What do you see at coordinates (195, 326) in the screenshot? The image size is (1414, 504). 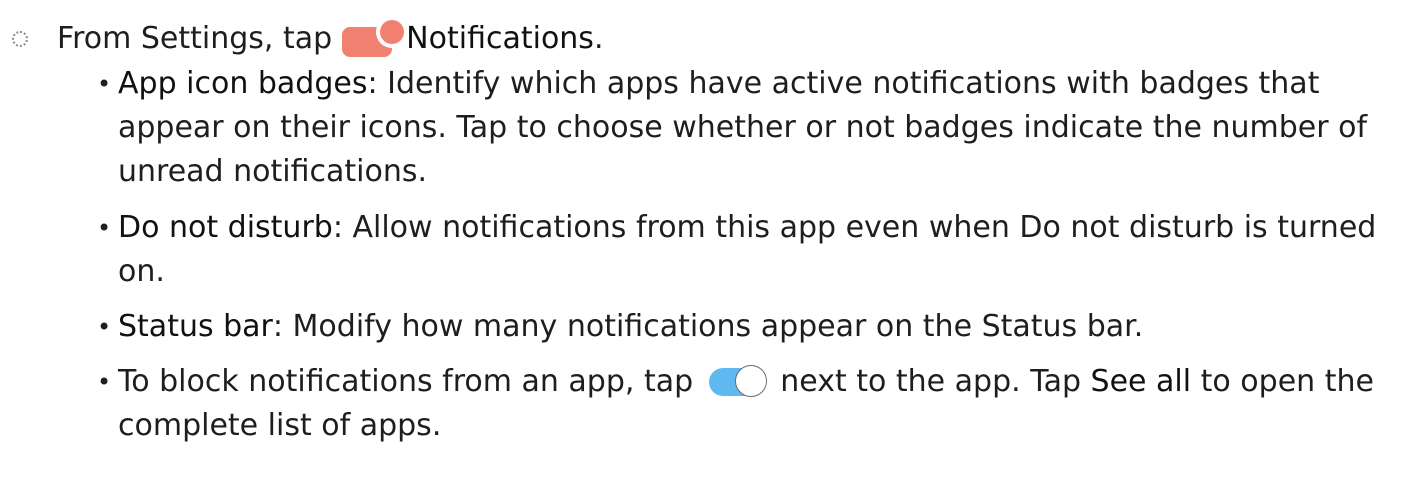 I see `term-status-bar: Status bar` at bounding box center [195, 326].